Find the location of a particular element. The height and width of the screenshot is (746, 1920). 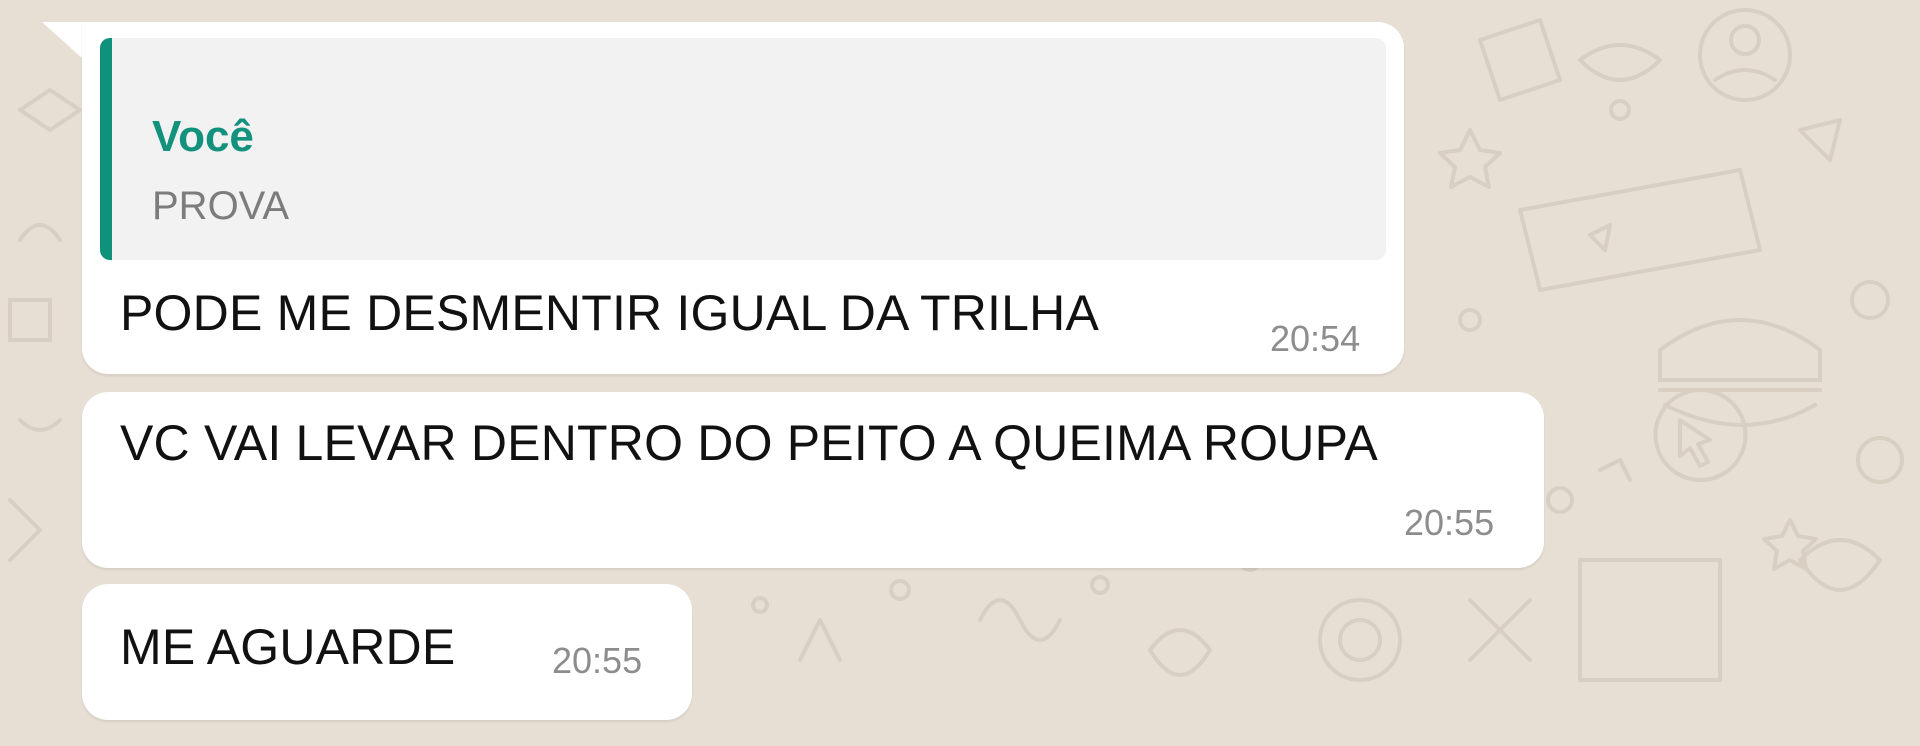

message-text: ME AGUARDE is located at coordinates (288, 647).